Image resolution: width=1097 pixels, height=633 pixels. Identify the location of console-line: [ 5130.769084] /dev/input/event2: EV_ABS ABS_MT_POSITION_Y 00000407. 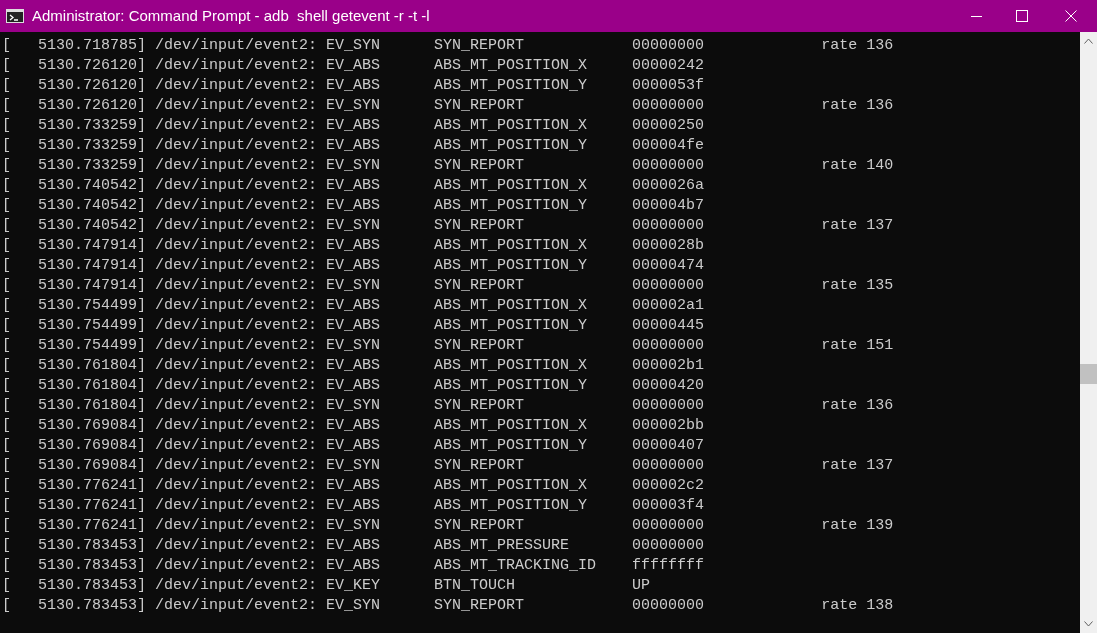
(353, 446).